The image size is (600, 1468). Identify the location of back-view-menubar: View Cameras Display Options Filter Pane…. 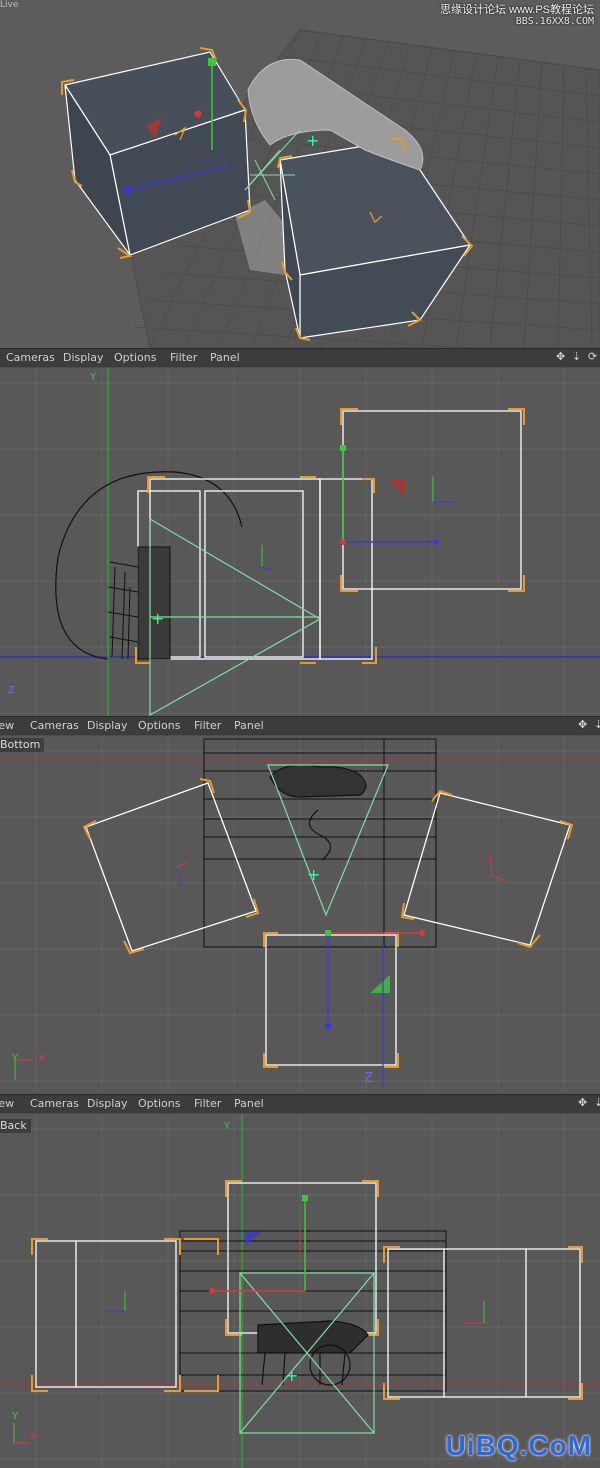
(300, 1104).